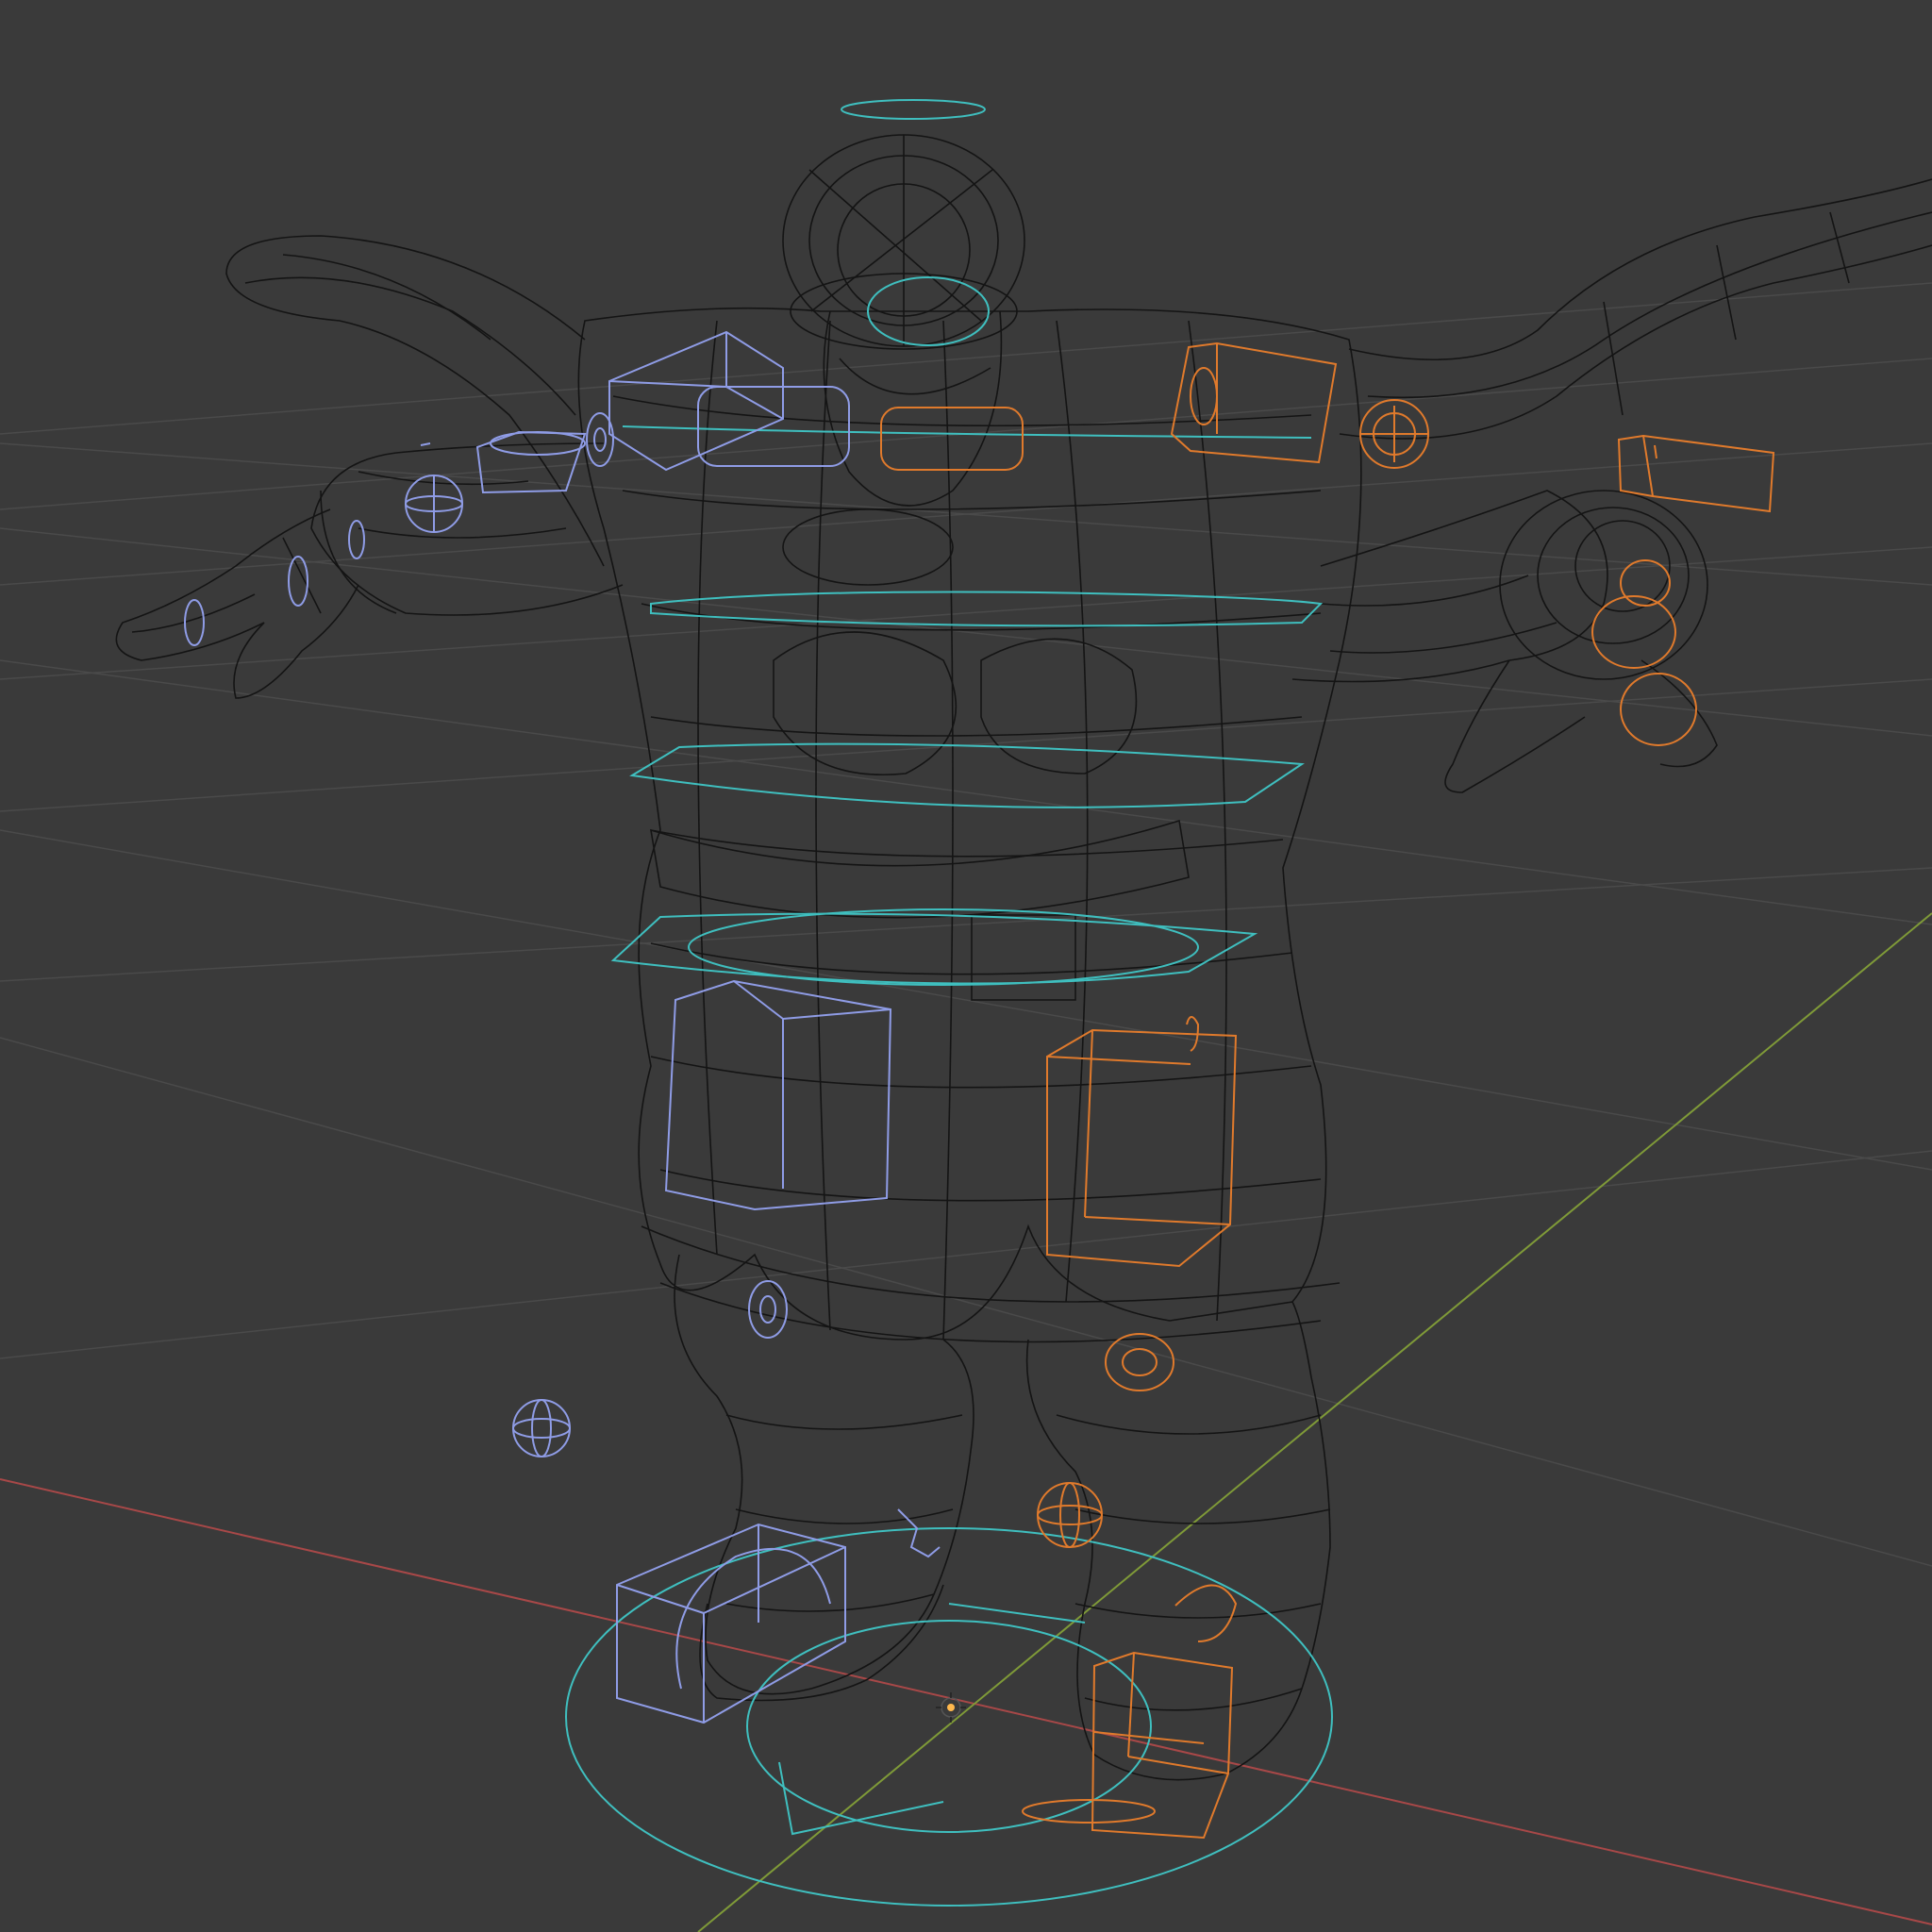  I want to click on origin-dot, so click(951, 1708).